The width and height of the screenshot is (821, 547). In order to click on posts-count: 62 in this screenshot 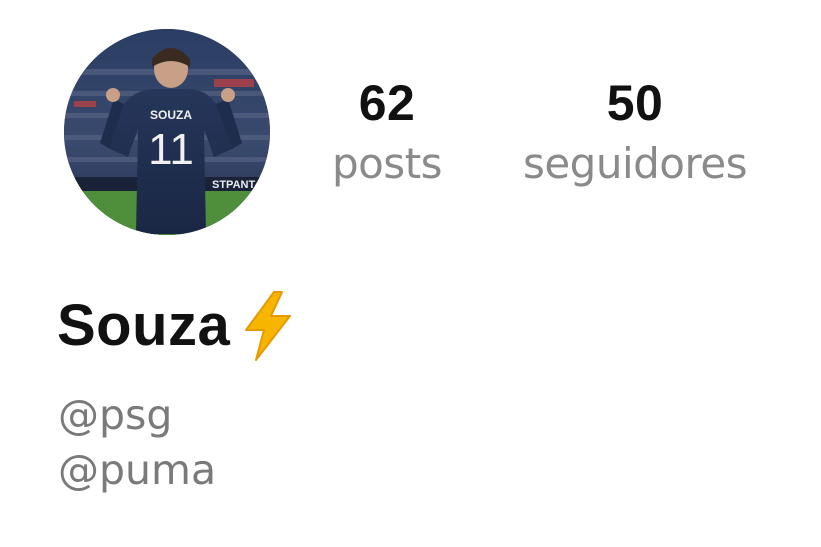, I will do `click(387, 103)`.